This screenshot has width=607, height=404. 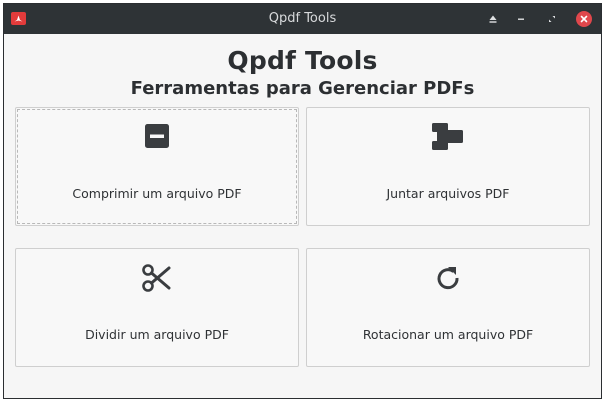 What do you see at coordinates (493, 19) in the screenshot?
I see `keep-above-icon` at bounding box center [493, 19].